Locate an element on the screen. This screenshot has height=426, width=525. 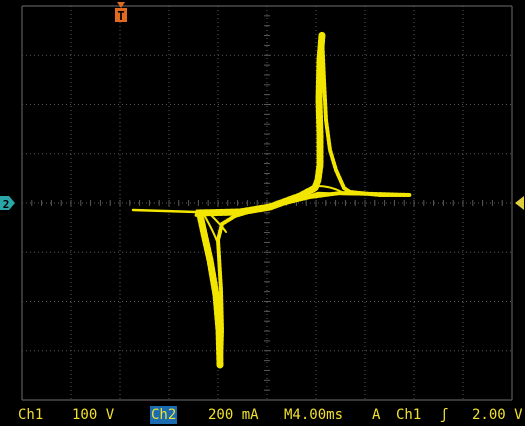
trigger-source: Ch1 is located at coordinates (408, 415).